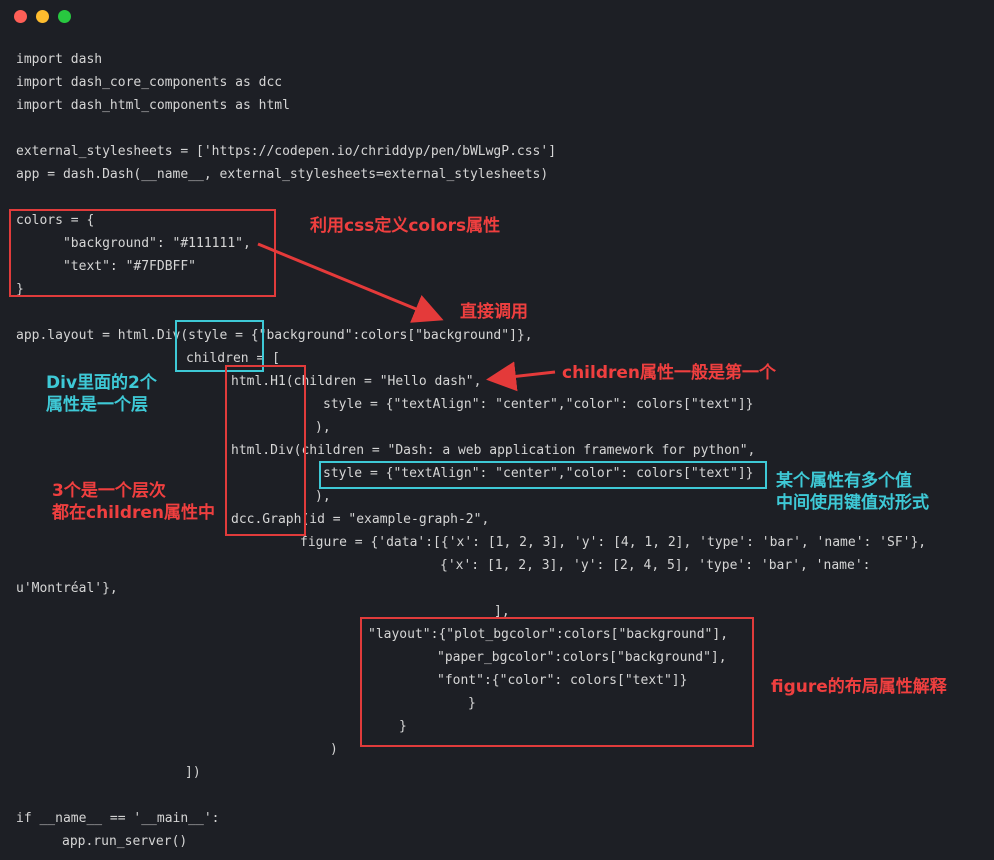 This screenshot has width=994, height=860. I want to click on annotation-direct-call: 直接调用, so click(494, 312).